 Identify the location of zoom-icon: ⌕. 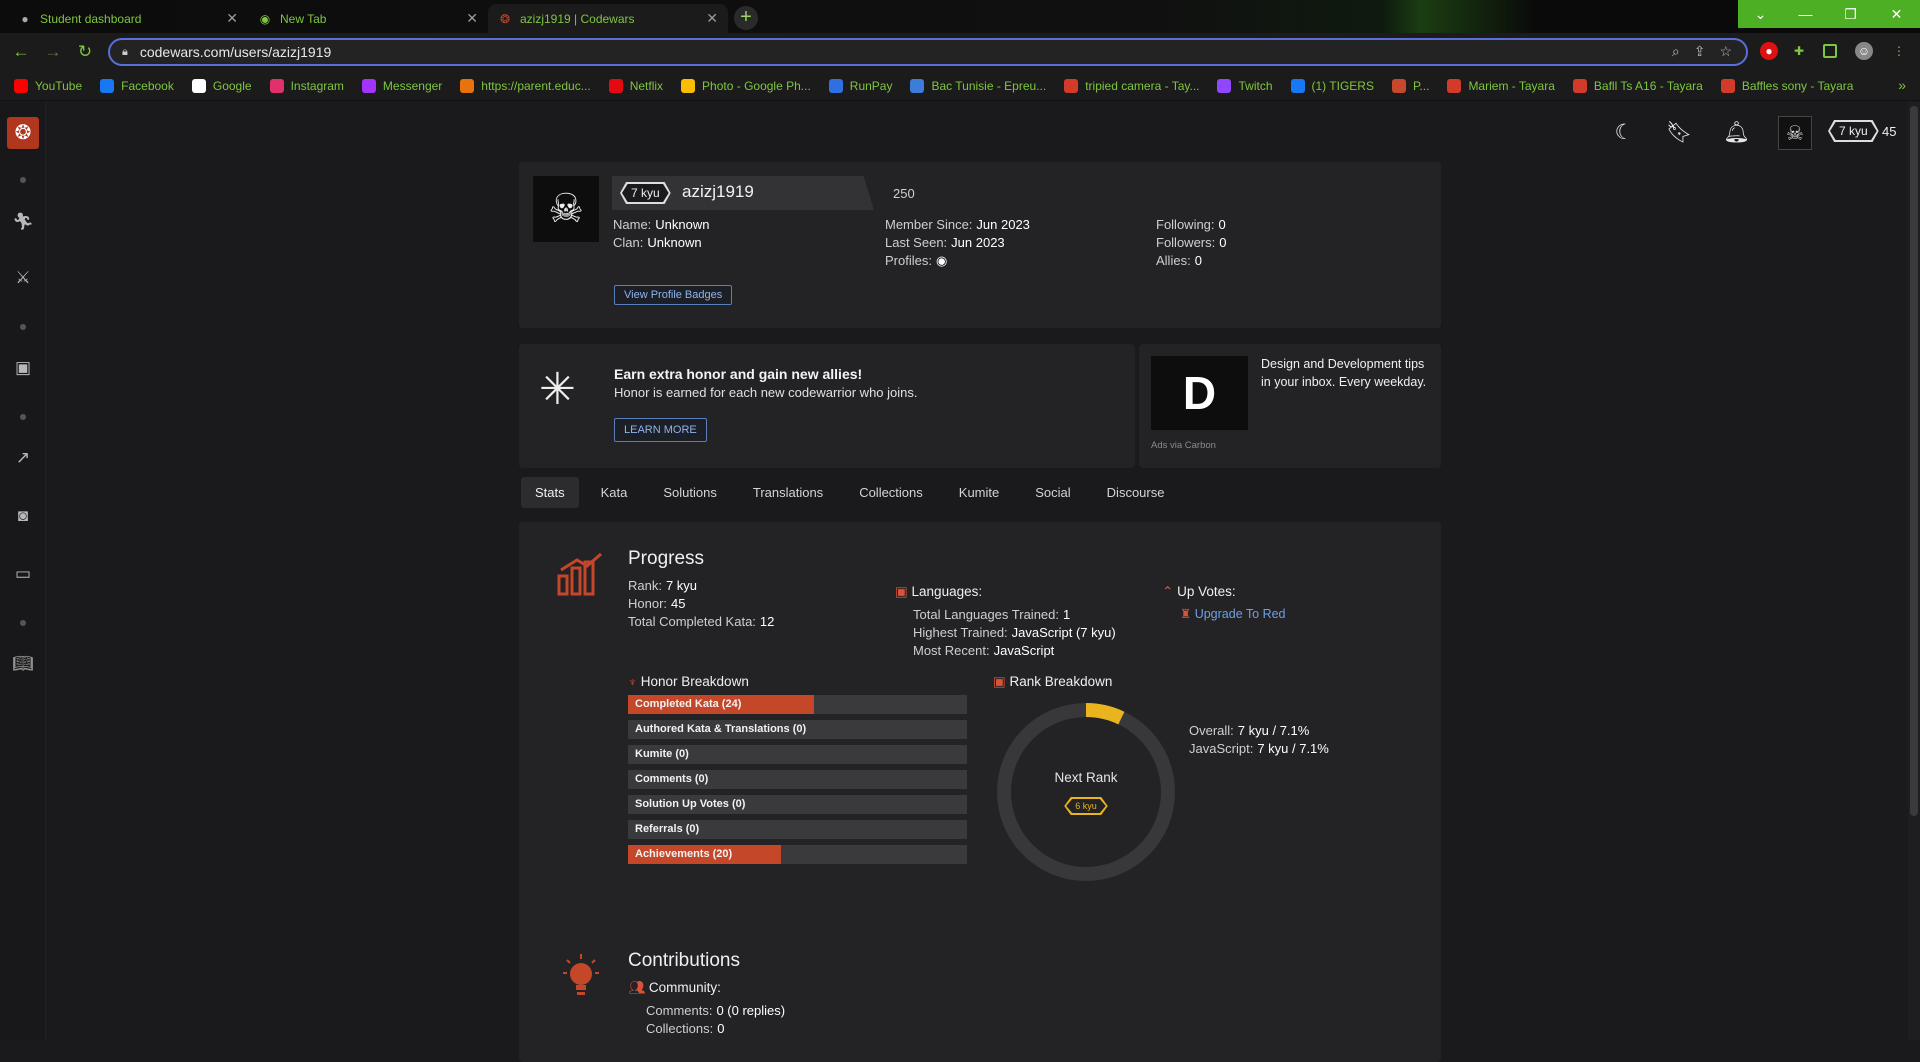
(1676, 51).